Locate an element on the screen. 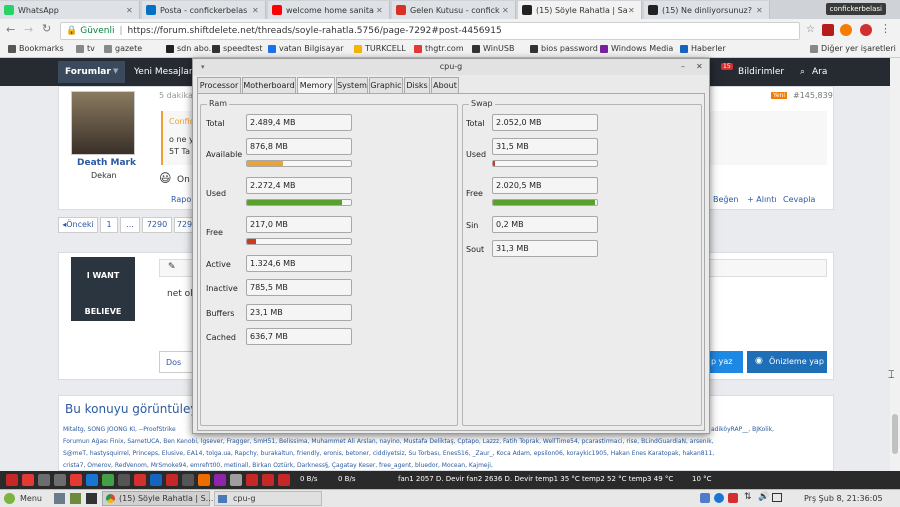 This screenshot has height=507, width=900. bookmark-item: Bookmarks is located at coordinates (36, 48).